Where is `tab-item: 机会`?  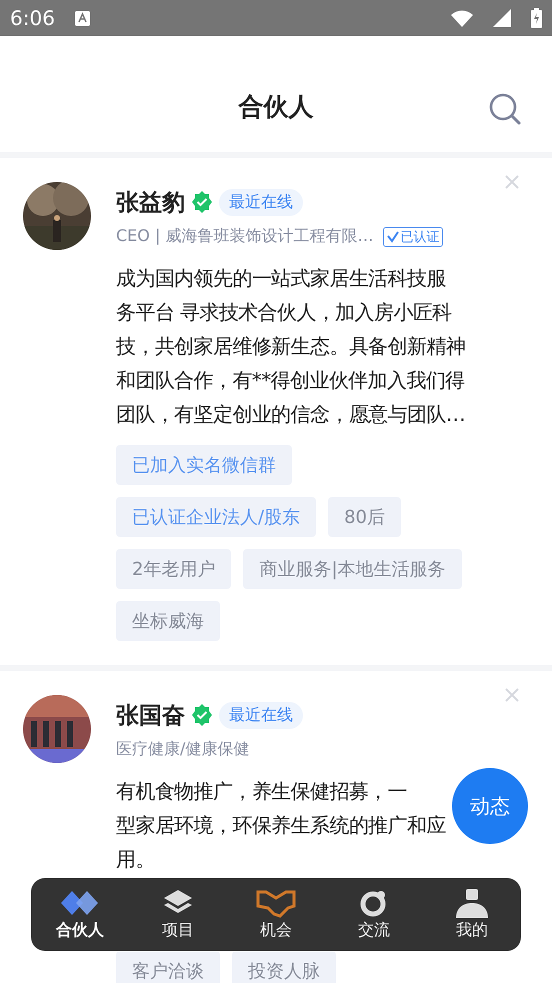 tab-item: 机会 is located at coordinates (276, 914).